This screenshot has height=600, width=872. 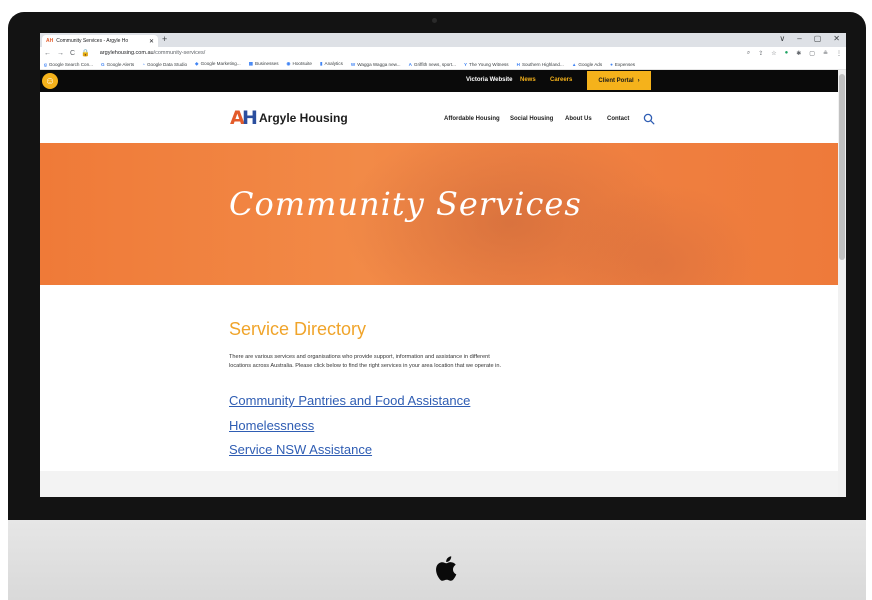 I want to click on nav-about-us: About Us, so click(x=578, y=119).